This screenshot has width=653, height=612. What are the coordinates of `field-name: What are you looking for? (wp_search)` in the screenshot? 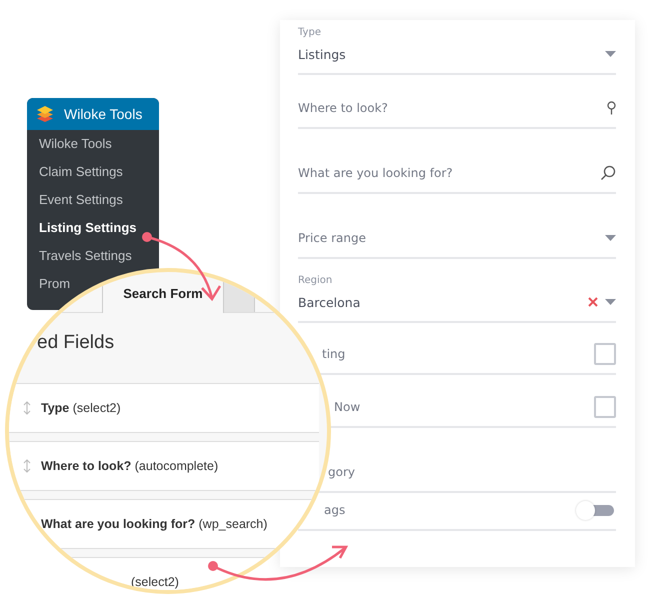 It's located at (154, 524).